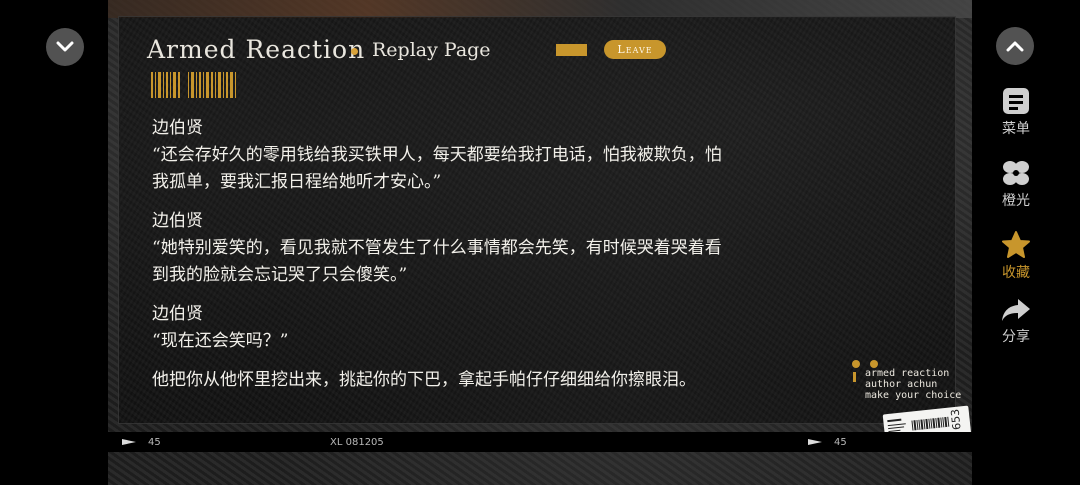 The height and width of the screenshot is (485, 1080). Describe the element at coordinates (956, 419) in the screenshot. I see `ticket-number: 653` at that location.